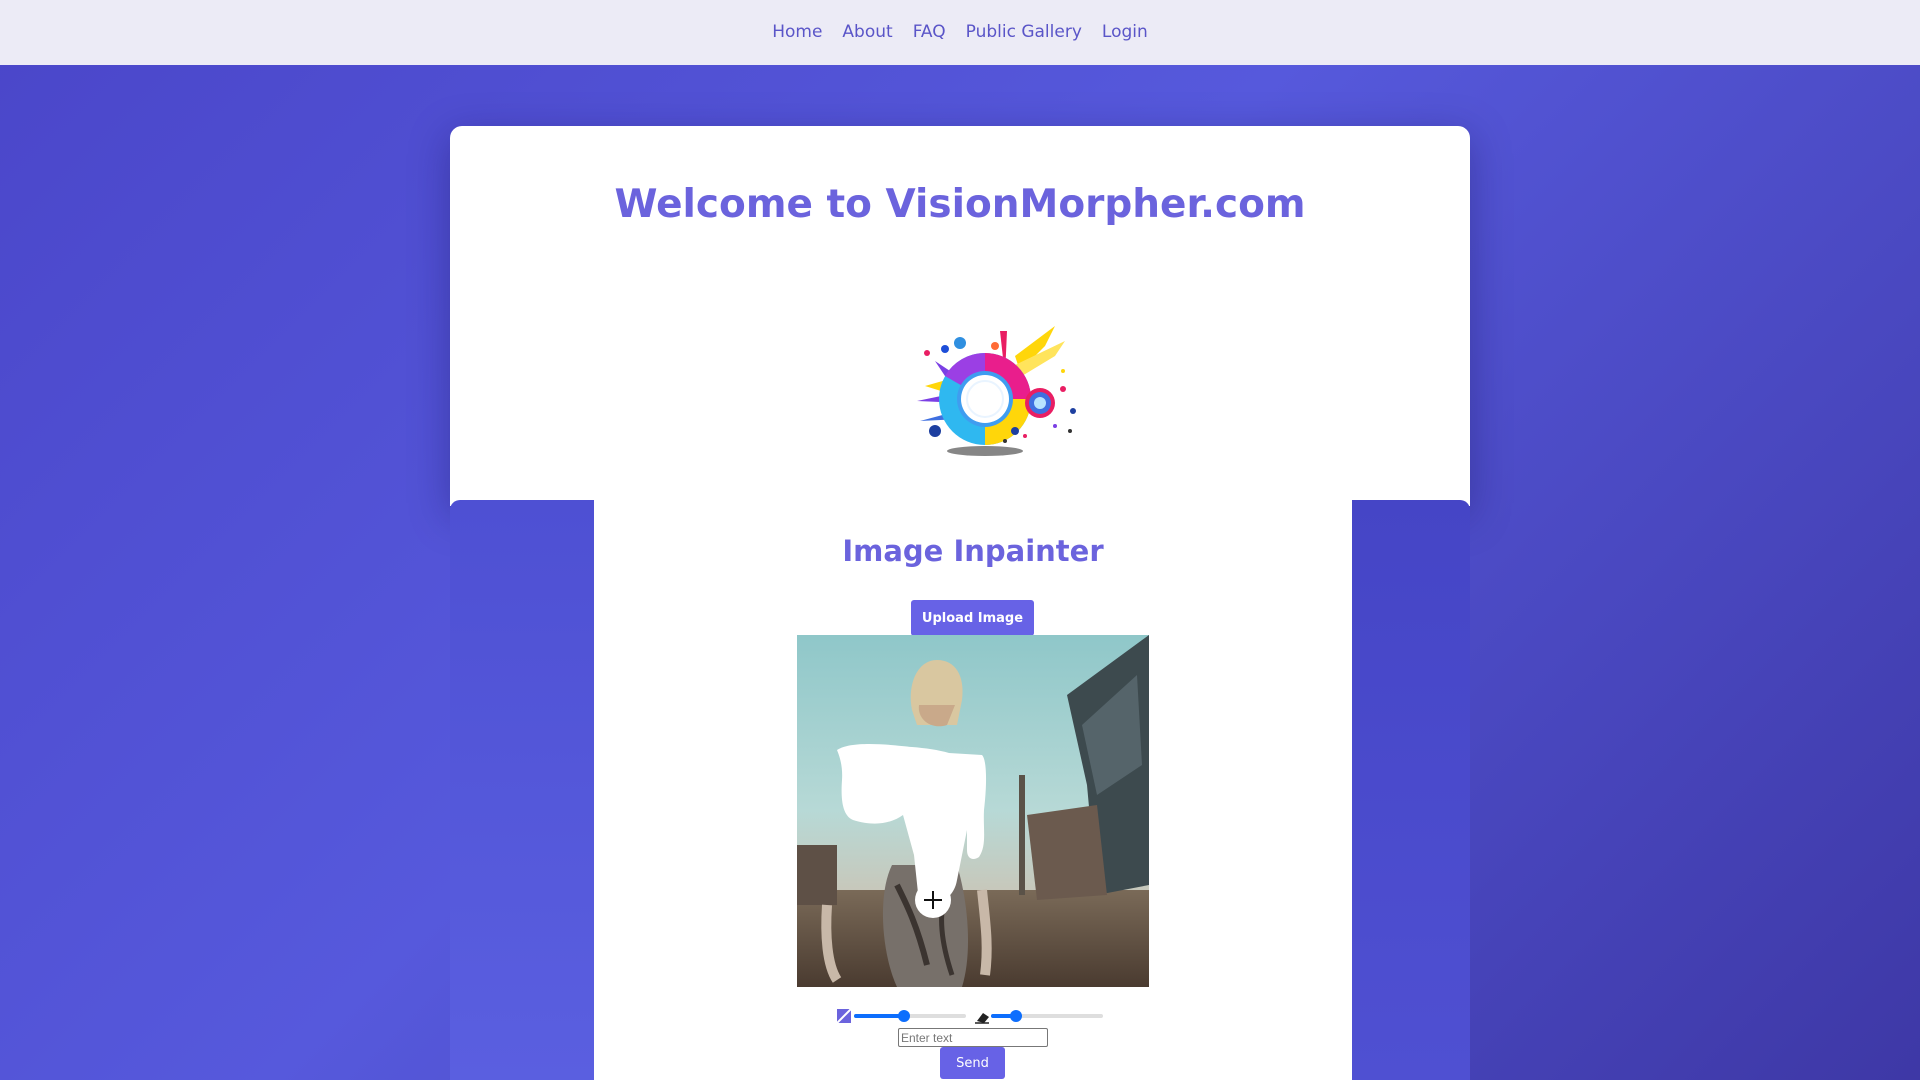 Image resolution: width=1920 pixels, height=1080 pixels. What do you see at coordinates (972, 618) in the screenshot?
I see `upload-image-button: Upload Image` at bounding box center [972, 618].